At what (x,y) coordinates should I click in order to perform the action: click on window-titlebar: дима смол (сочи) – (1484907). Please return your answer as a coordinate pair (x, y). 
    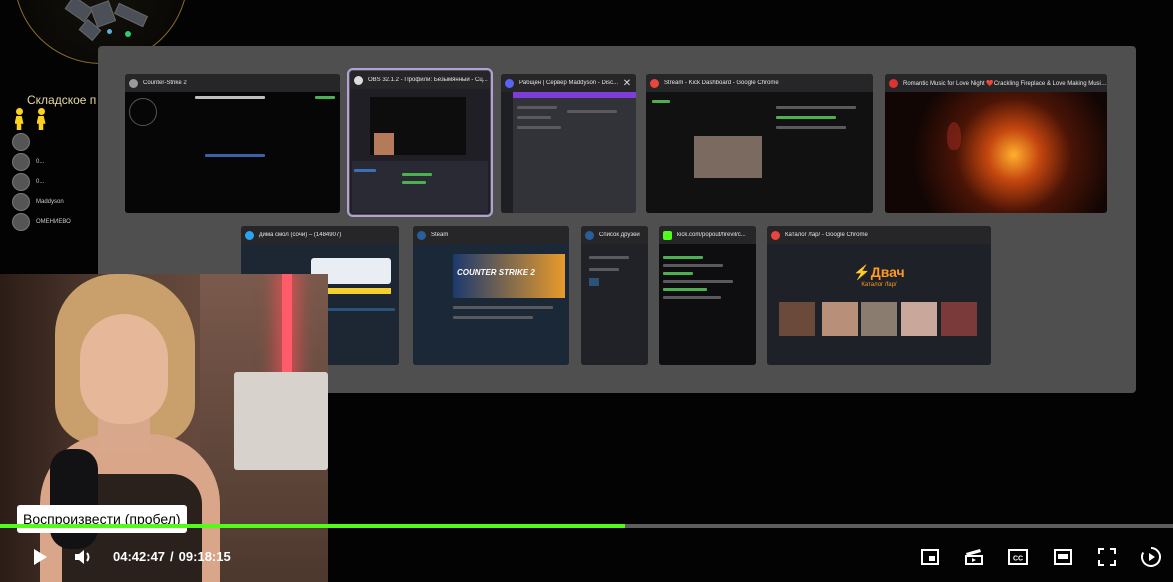
    Looking at the image, I should click on (320, 235).